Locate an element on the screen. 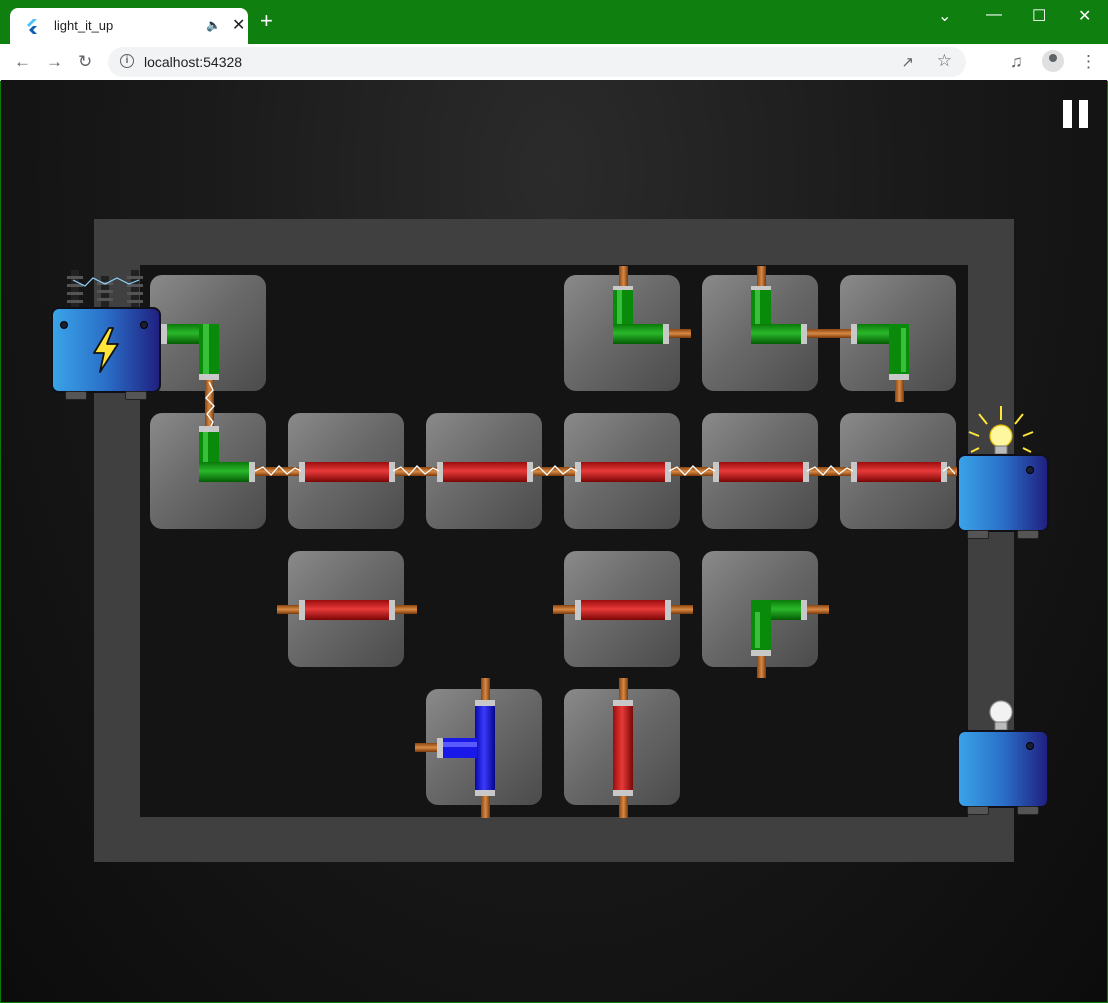  power-source is located at coordinates (106, 353).